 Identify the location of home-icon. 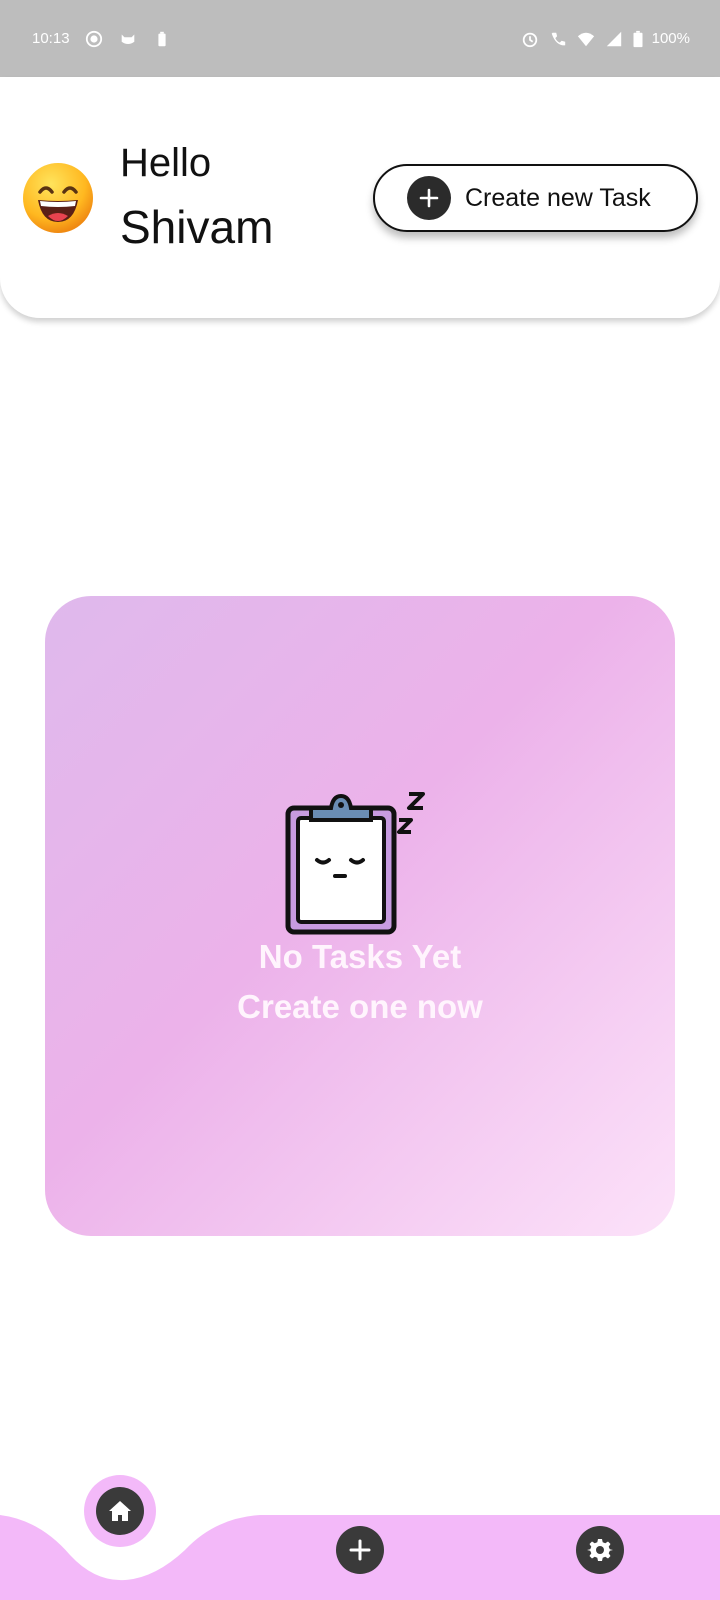
(120, 1511).